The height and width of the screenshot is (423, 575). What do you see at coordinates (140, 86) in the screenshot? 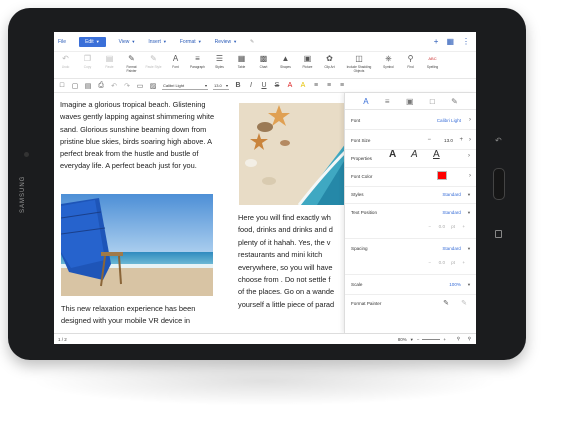
I see `page-setup-icon: ▭` at bounding box center [140, 86].